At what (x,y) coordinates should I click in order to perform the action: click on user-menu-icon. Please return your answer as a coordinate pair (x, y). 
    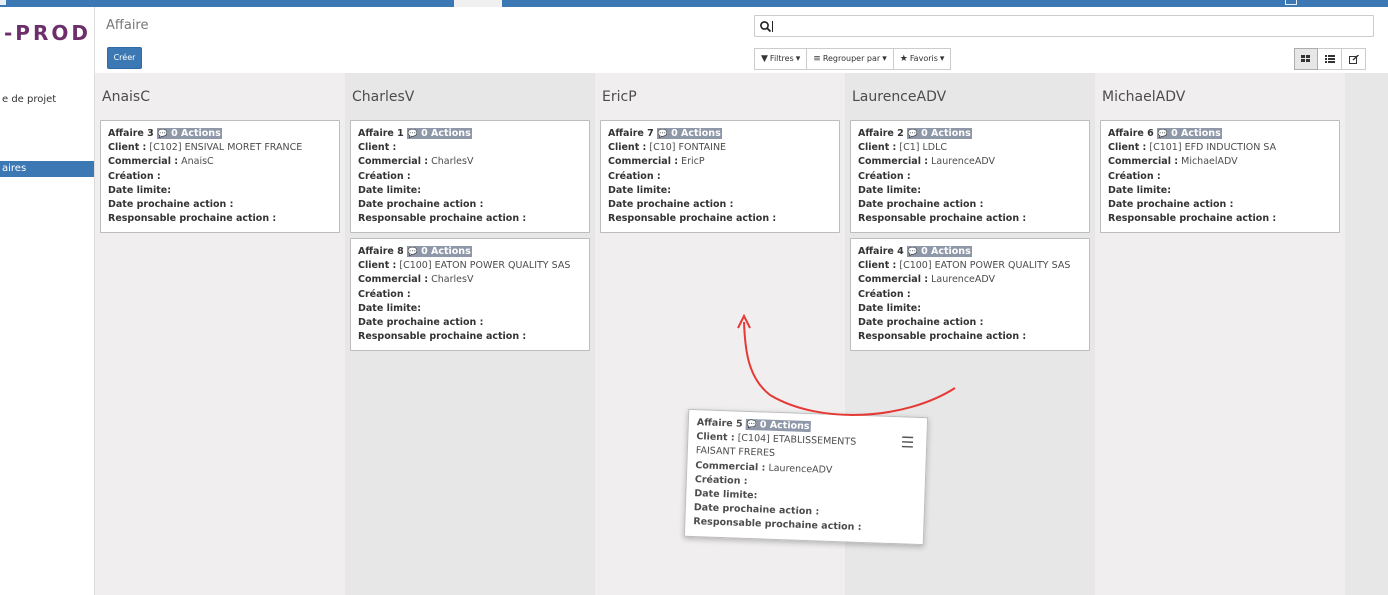
    Looking at the image, I should click on (1291, 2).